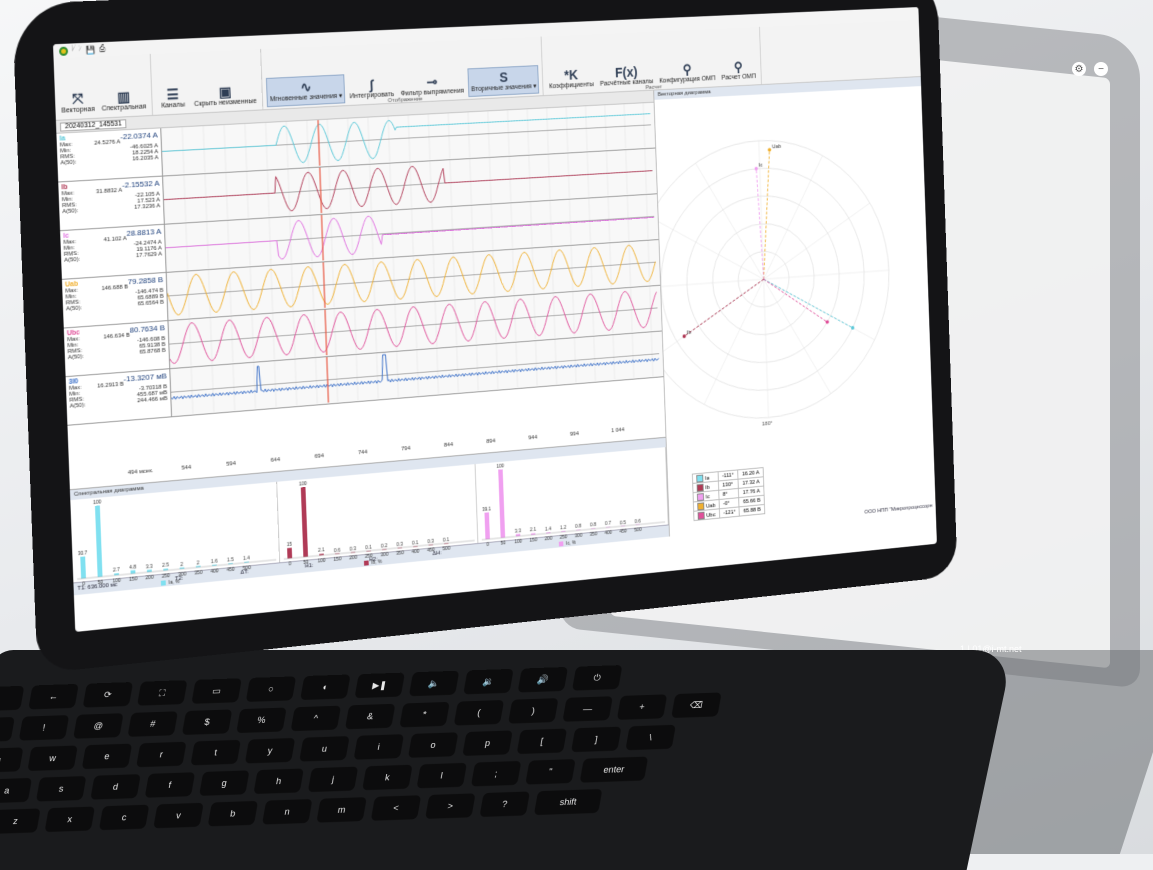 The image size is (1153, 870). Describe the element at coordinates (162, 693) in the screenshot. I see `key: ⛶` at that location.